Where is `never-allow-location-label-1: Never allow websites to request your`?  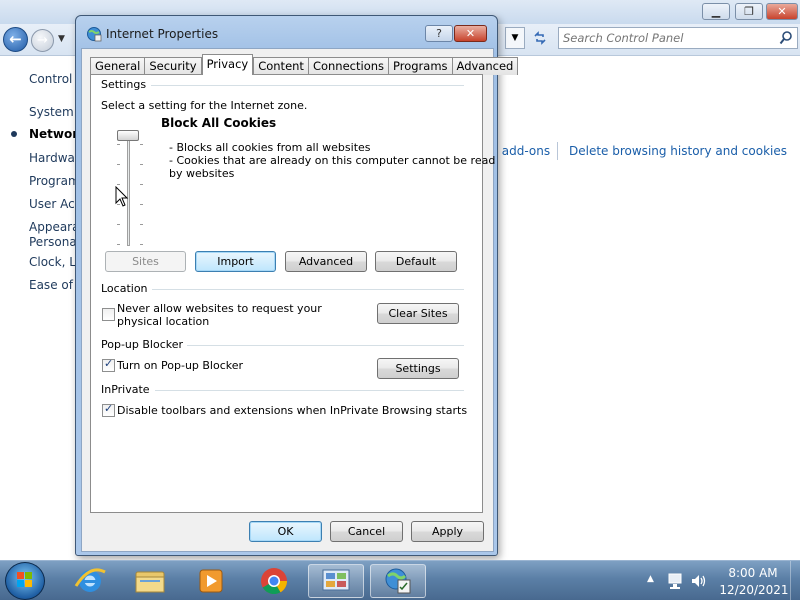 never-allow-location-label-1: Never allow websites to request your is located at coordinates (219, 308).